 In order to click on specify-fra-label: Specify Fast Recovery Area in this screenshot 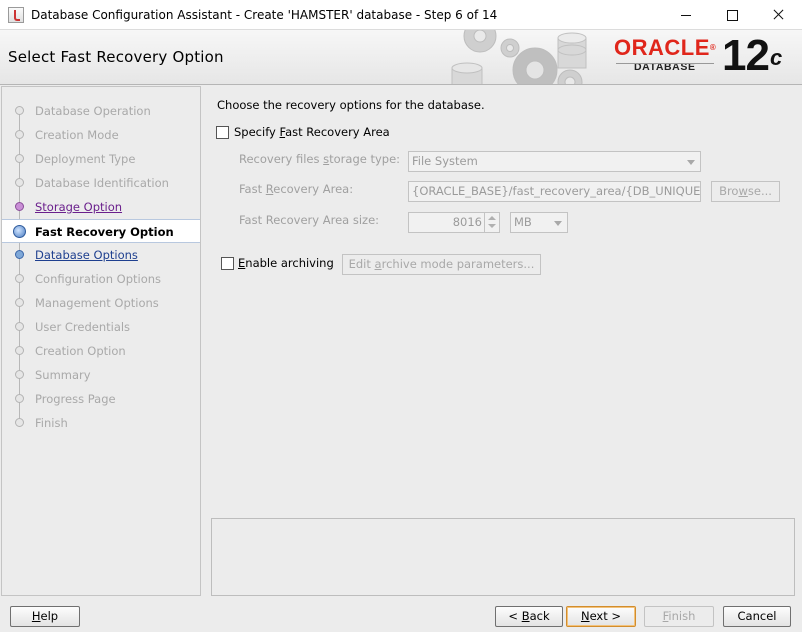, I will do `click(312, 132)`.